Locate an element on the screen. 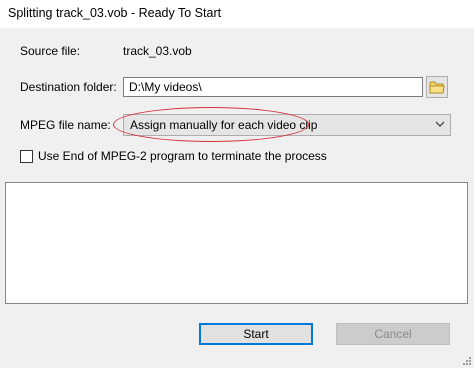 Image resolution: width=474 pixels, height=368 pixels. destination-folder-label: Destination folder: is located at coordinates (68, 87).